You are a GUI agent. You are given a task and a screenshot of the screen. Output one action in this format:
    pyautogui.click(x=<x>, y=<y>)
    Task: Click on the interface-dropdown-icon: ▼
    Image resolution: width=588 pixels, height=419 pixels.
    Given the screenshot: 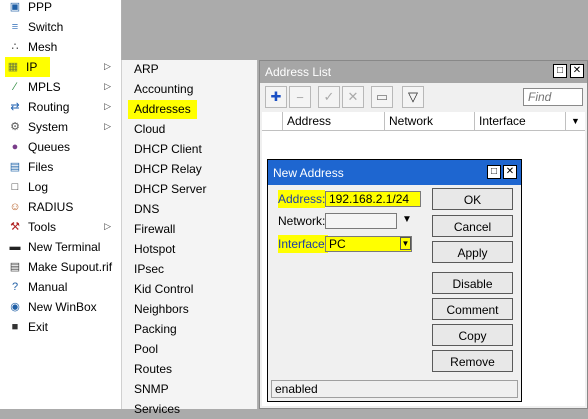 What is the action you would take?
    pyautogui.click(x=405, y=243)
    